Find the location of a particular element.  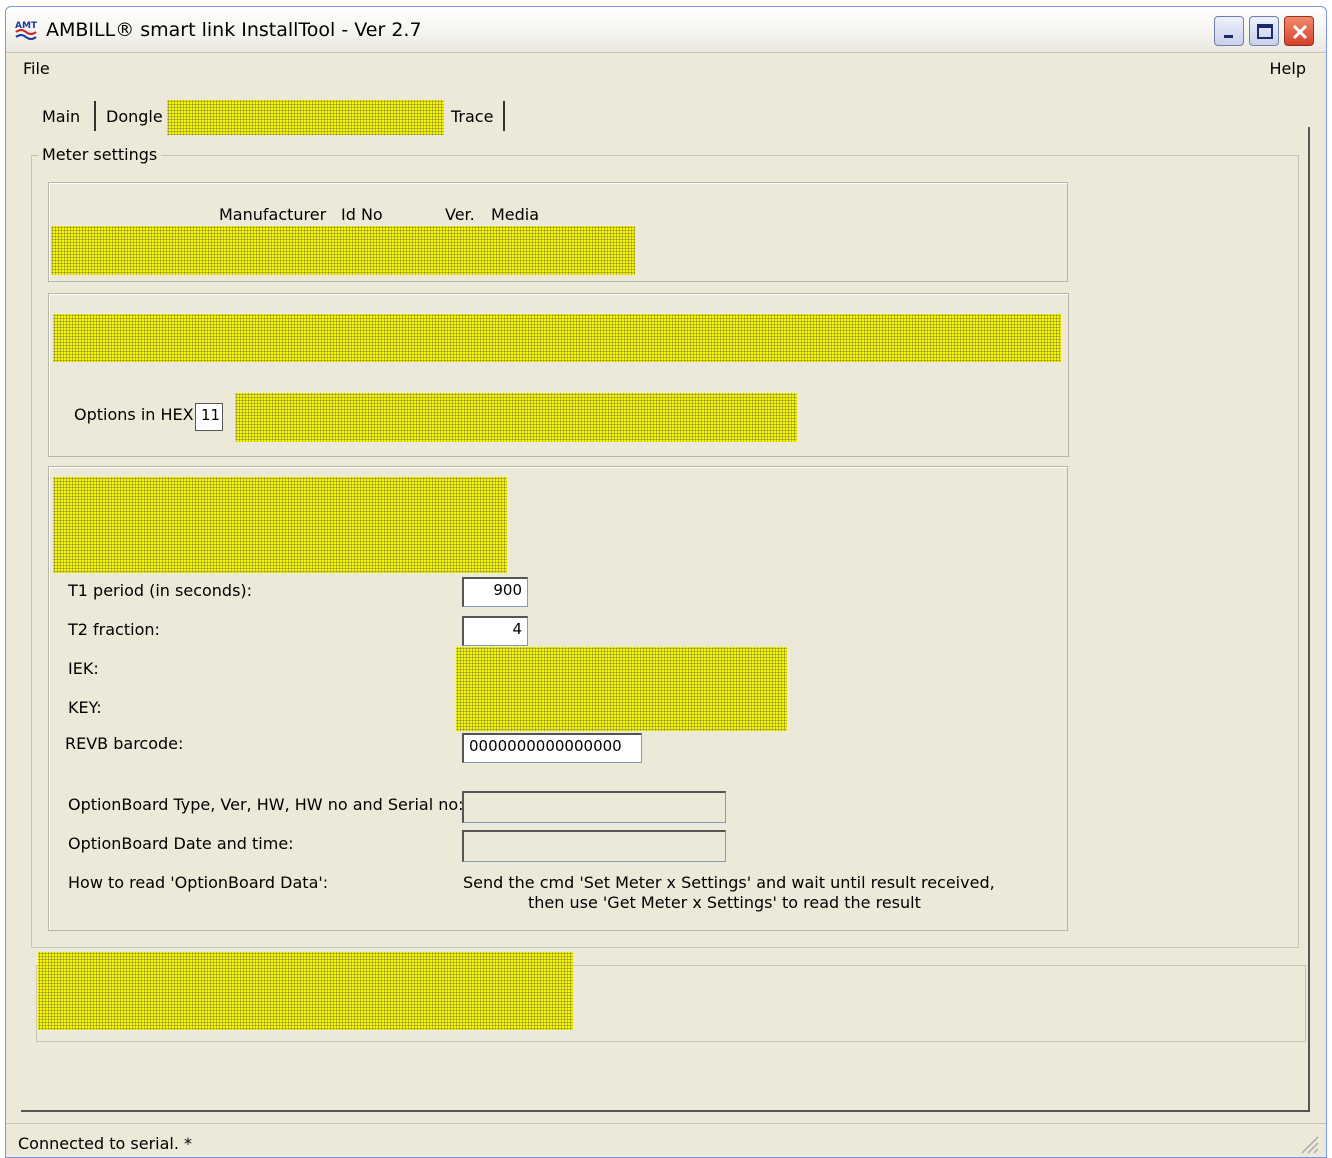

optionboard-date-label: OptionBoard Date and time: is located at coordinates (181, 843).